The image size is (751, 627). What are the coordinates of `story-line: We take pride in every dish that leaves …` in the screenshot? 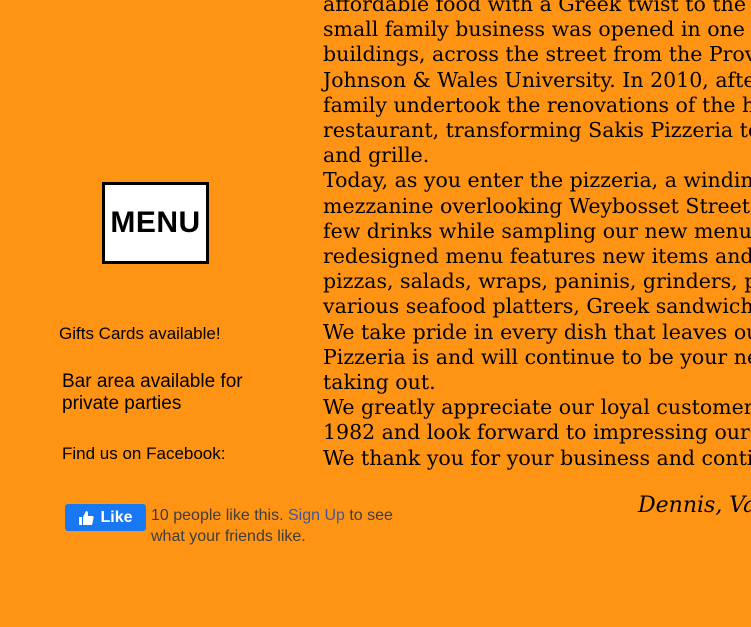 It's located at (537, 331).